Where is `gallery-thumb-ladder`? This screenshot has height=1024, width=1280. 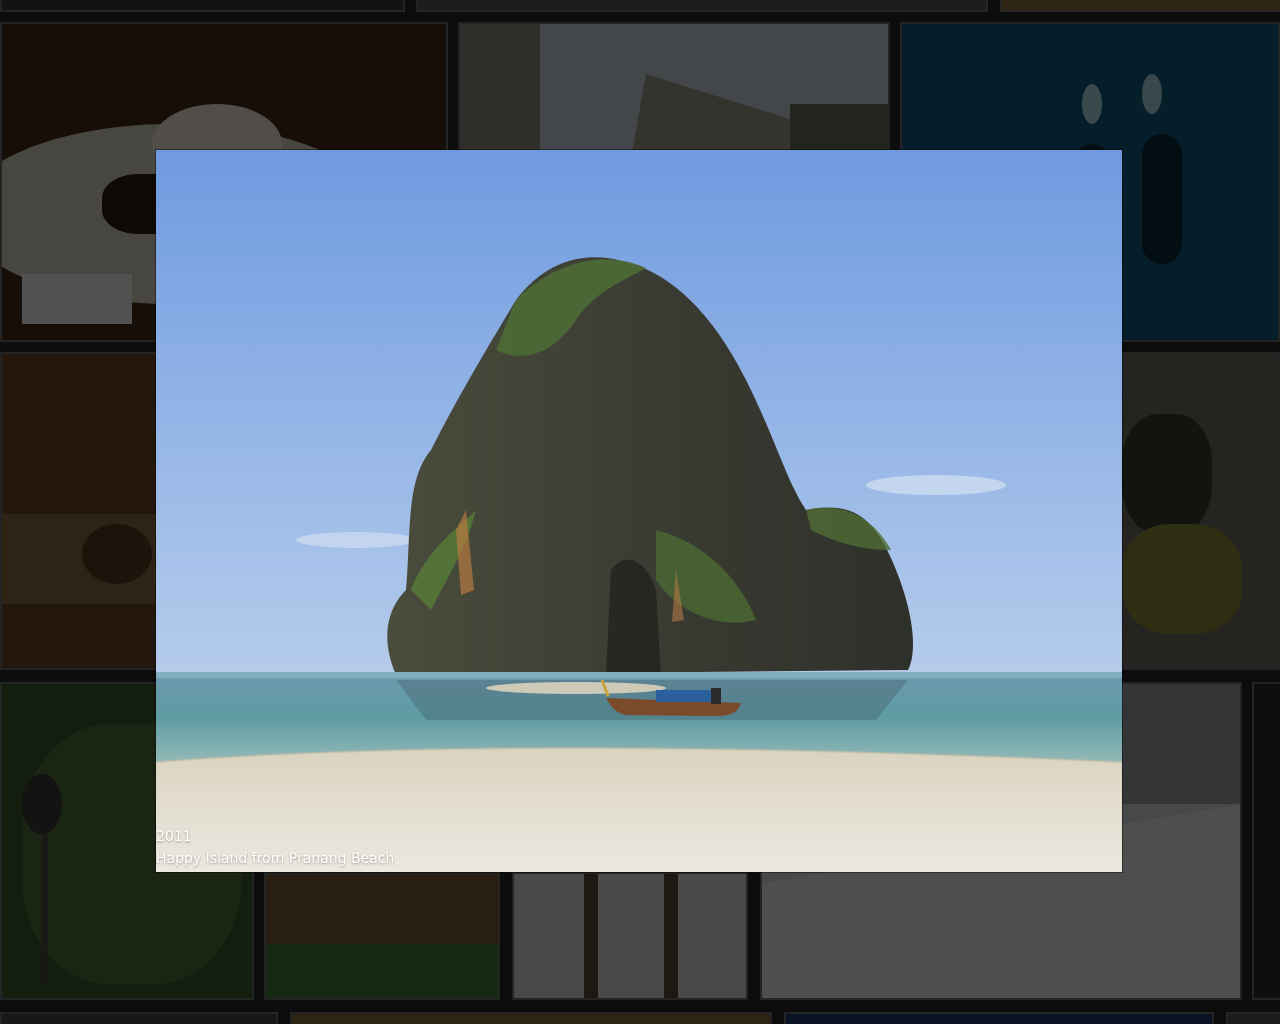
gallery-thumb-ladder is located at coordinates (630, 936).